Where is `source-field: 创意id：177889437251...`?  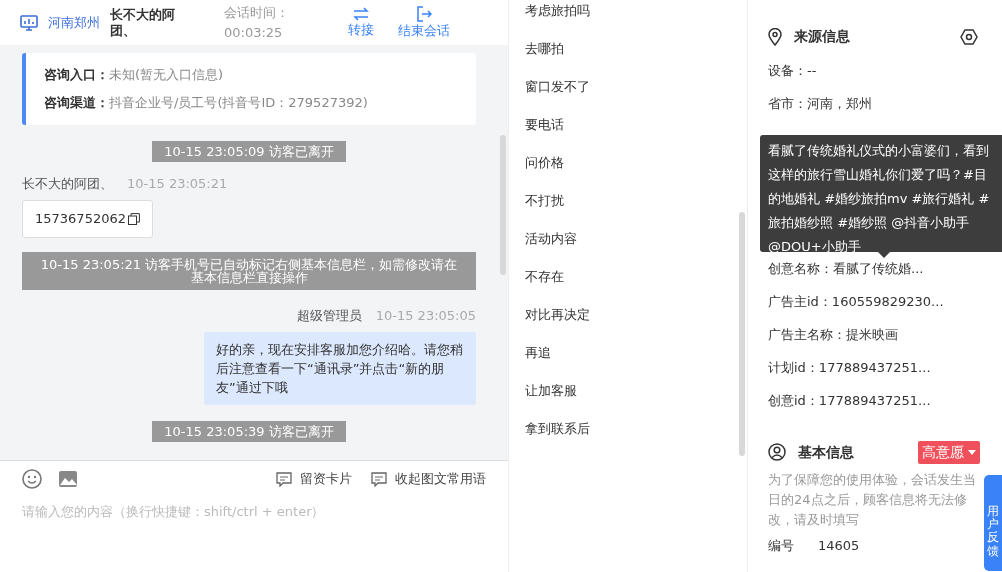 source-field: 创意id：177889437251... is located at coordinates (849, 400).